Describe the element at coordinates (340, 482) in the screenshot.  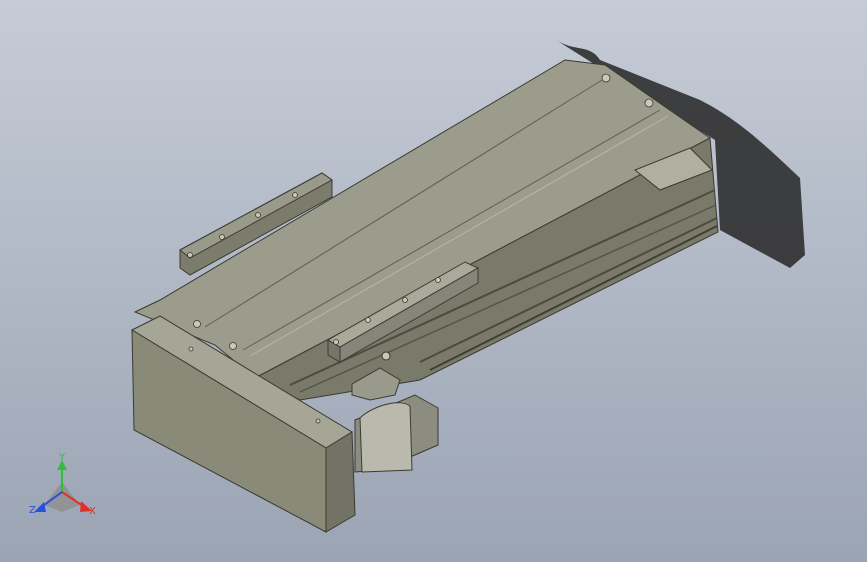
I see `motor-housing-end` at that location.